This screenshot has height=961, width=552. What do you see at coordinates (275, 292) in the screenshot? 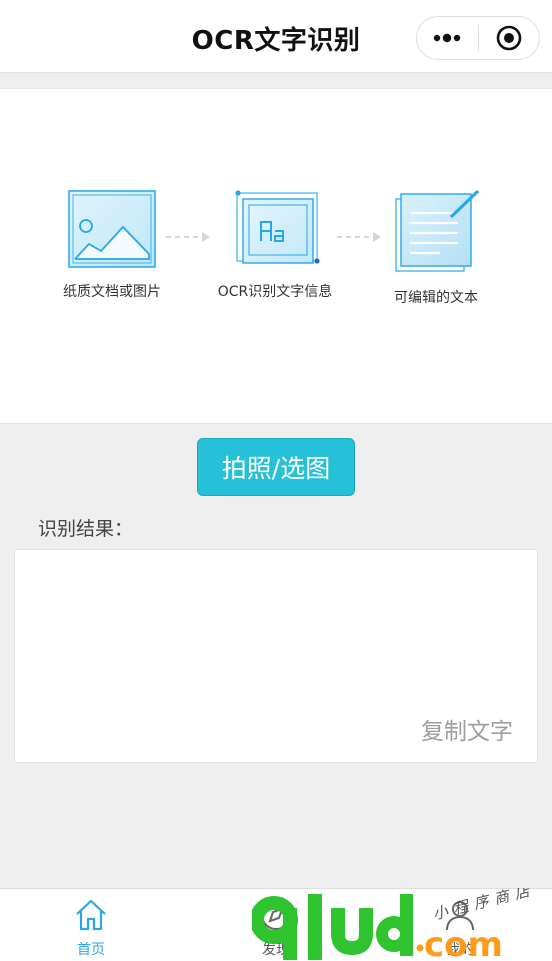
I see `step-label-ocr: OCR识别文字信息` at bounding box center [275, 292].